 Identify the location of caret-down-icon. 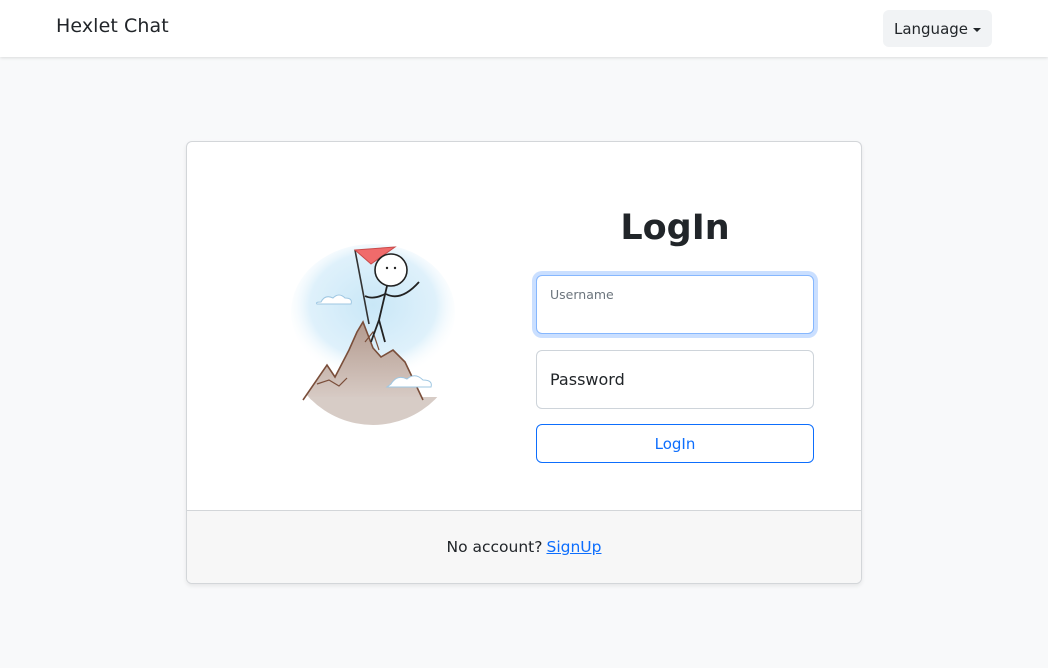
(977, 29).